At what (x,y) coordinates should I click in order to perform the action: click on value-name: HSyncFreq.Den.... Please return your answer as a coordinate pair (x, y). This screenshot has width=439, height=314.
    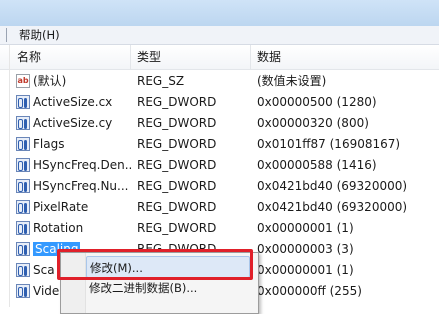
    Looking at the image, I should click on (82, 164).